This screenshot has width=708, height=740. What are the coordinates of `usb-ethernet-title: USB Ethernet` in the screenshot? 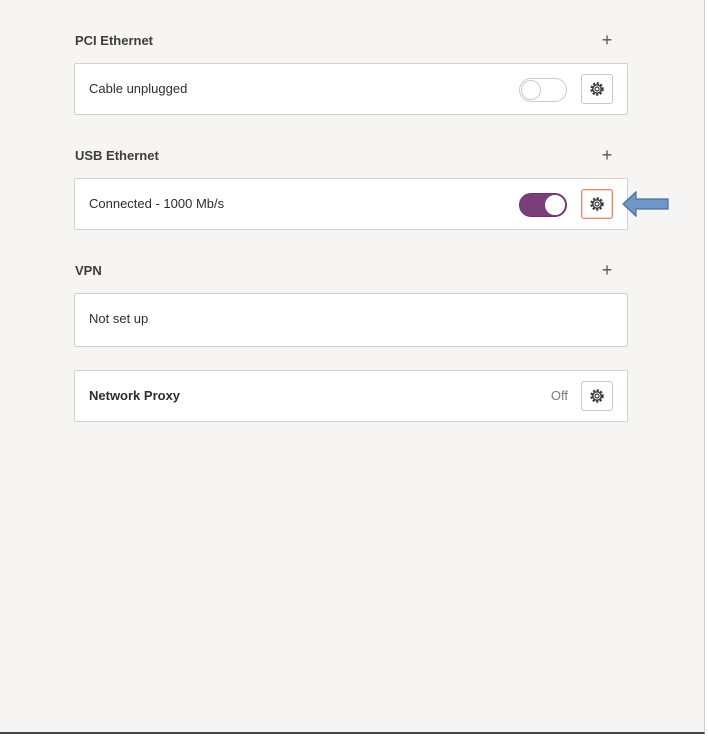 It's located at (117, 155).